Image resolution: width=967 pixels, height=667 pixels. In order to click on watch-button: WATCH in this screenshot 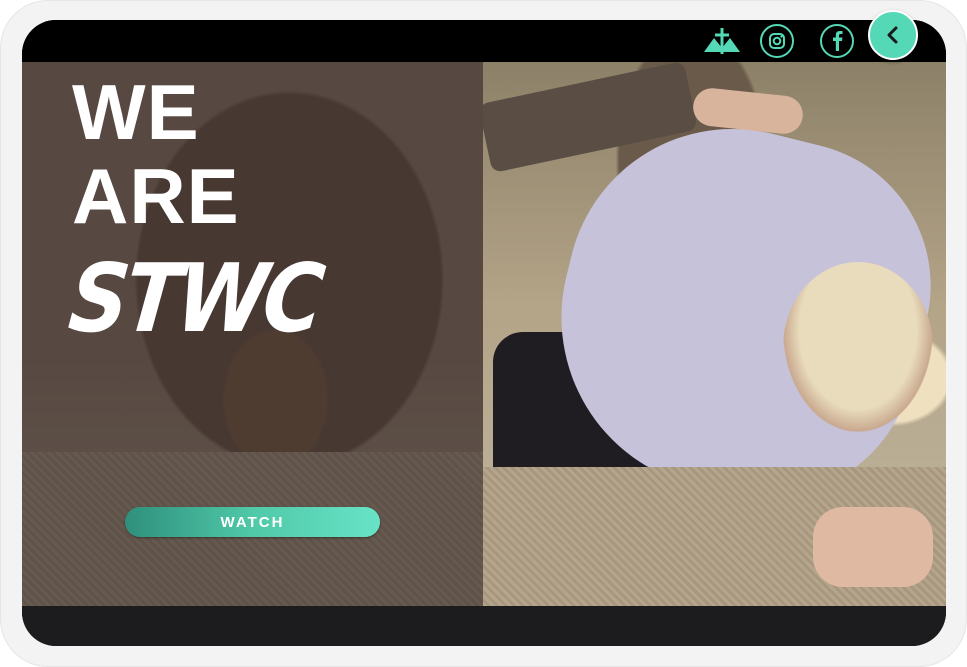, I will do `click(252, 522)`.